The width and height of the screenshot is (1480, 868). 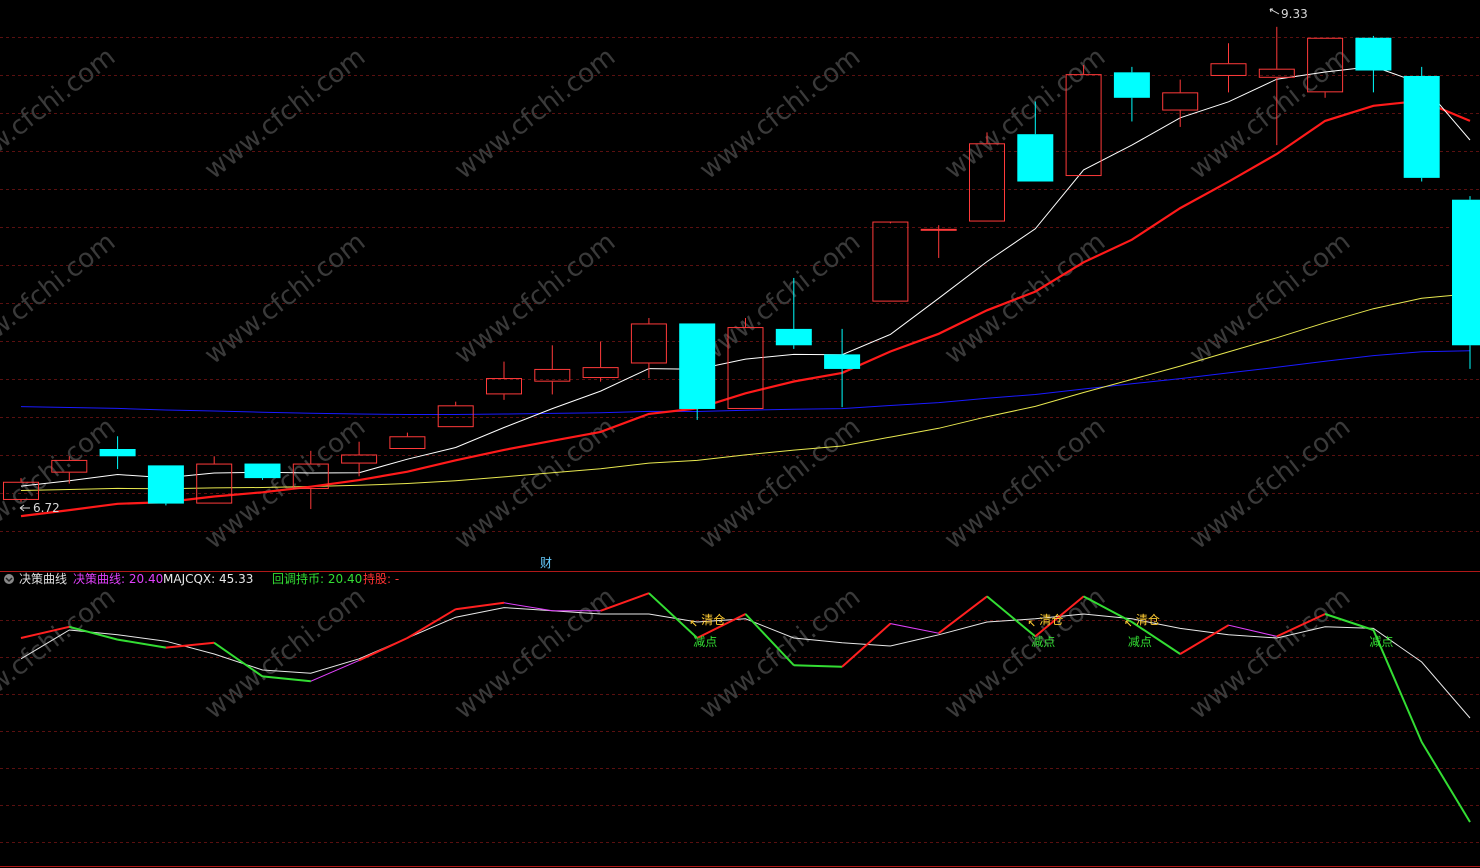 What do you see at coordinates (118, 579) in the screenshot?
I see `legend-decision-curve: 决策曲线: 20.40` at bounding box center [118, 579].